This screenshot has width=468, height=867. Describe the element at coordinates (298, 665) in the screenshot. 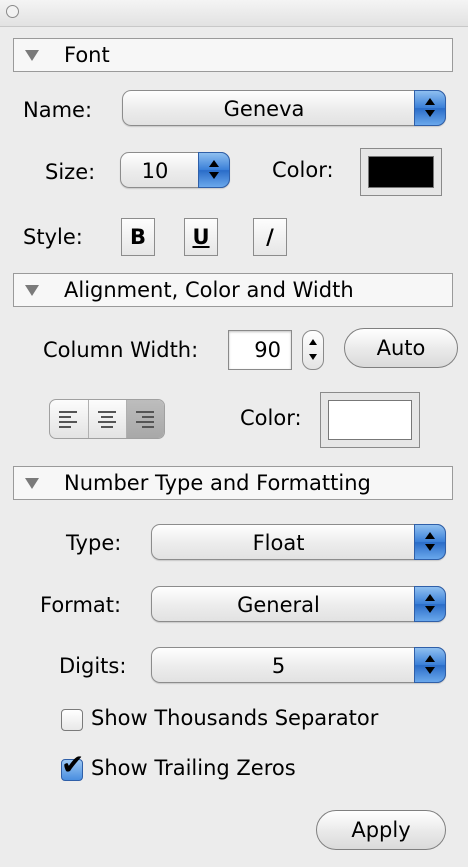

I see `digits-popup: 5` at that location.